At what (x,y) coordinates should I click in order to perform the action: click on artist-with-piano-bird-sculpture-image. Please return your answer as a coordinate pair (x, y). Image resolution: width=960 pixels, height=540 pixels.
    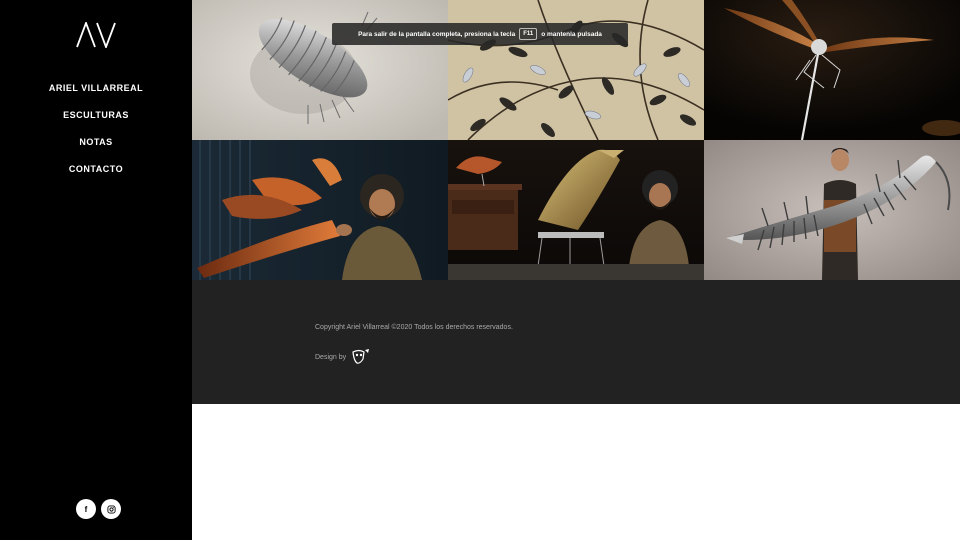
    Looking at the image, I should click on (576, 210).